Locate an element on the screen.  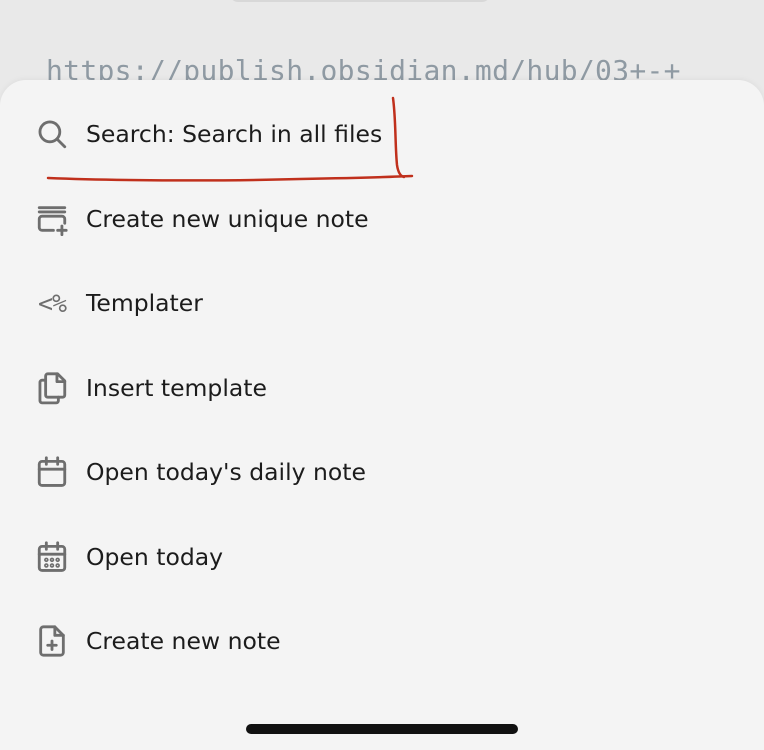
menu-item-create-new-note: Create new note is located at coordinates (382, 641).